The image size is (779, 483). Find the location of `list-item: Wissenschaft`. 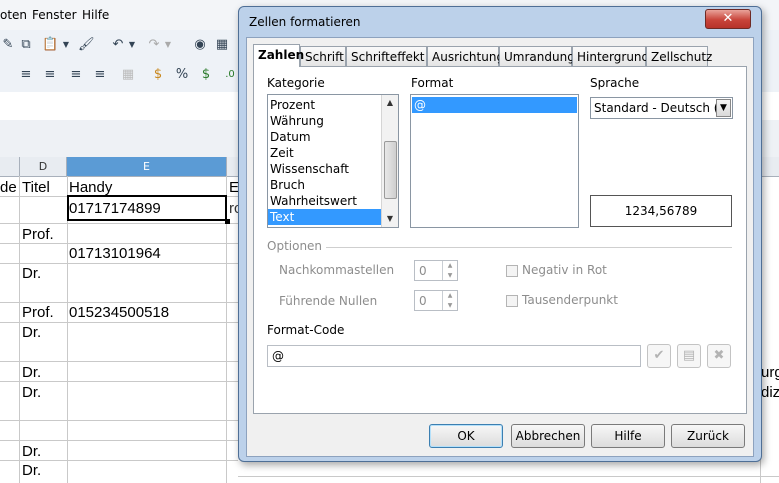

list-item: Wissenschaft is located at coordinates (309, 169).